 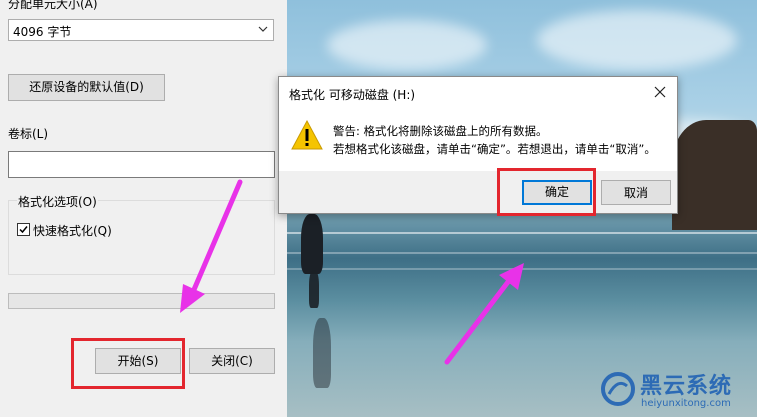 I want to click on watermark-url: heiyunxitong.com, so click(x=686, y=403).